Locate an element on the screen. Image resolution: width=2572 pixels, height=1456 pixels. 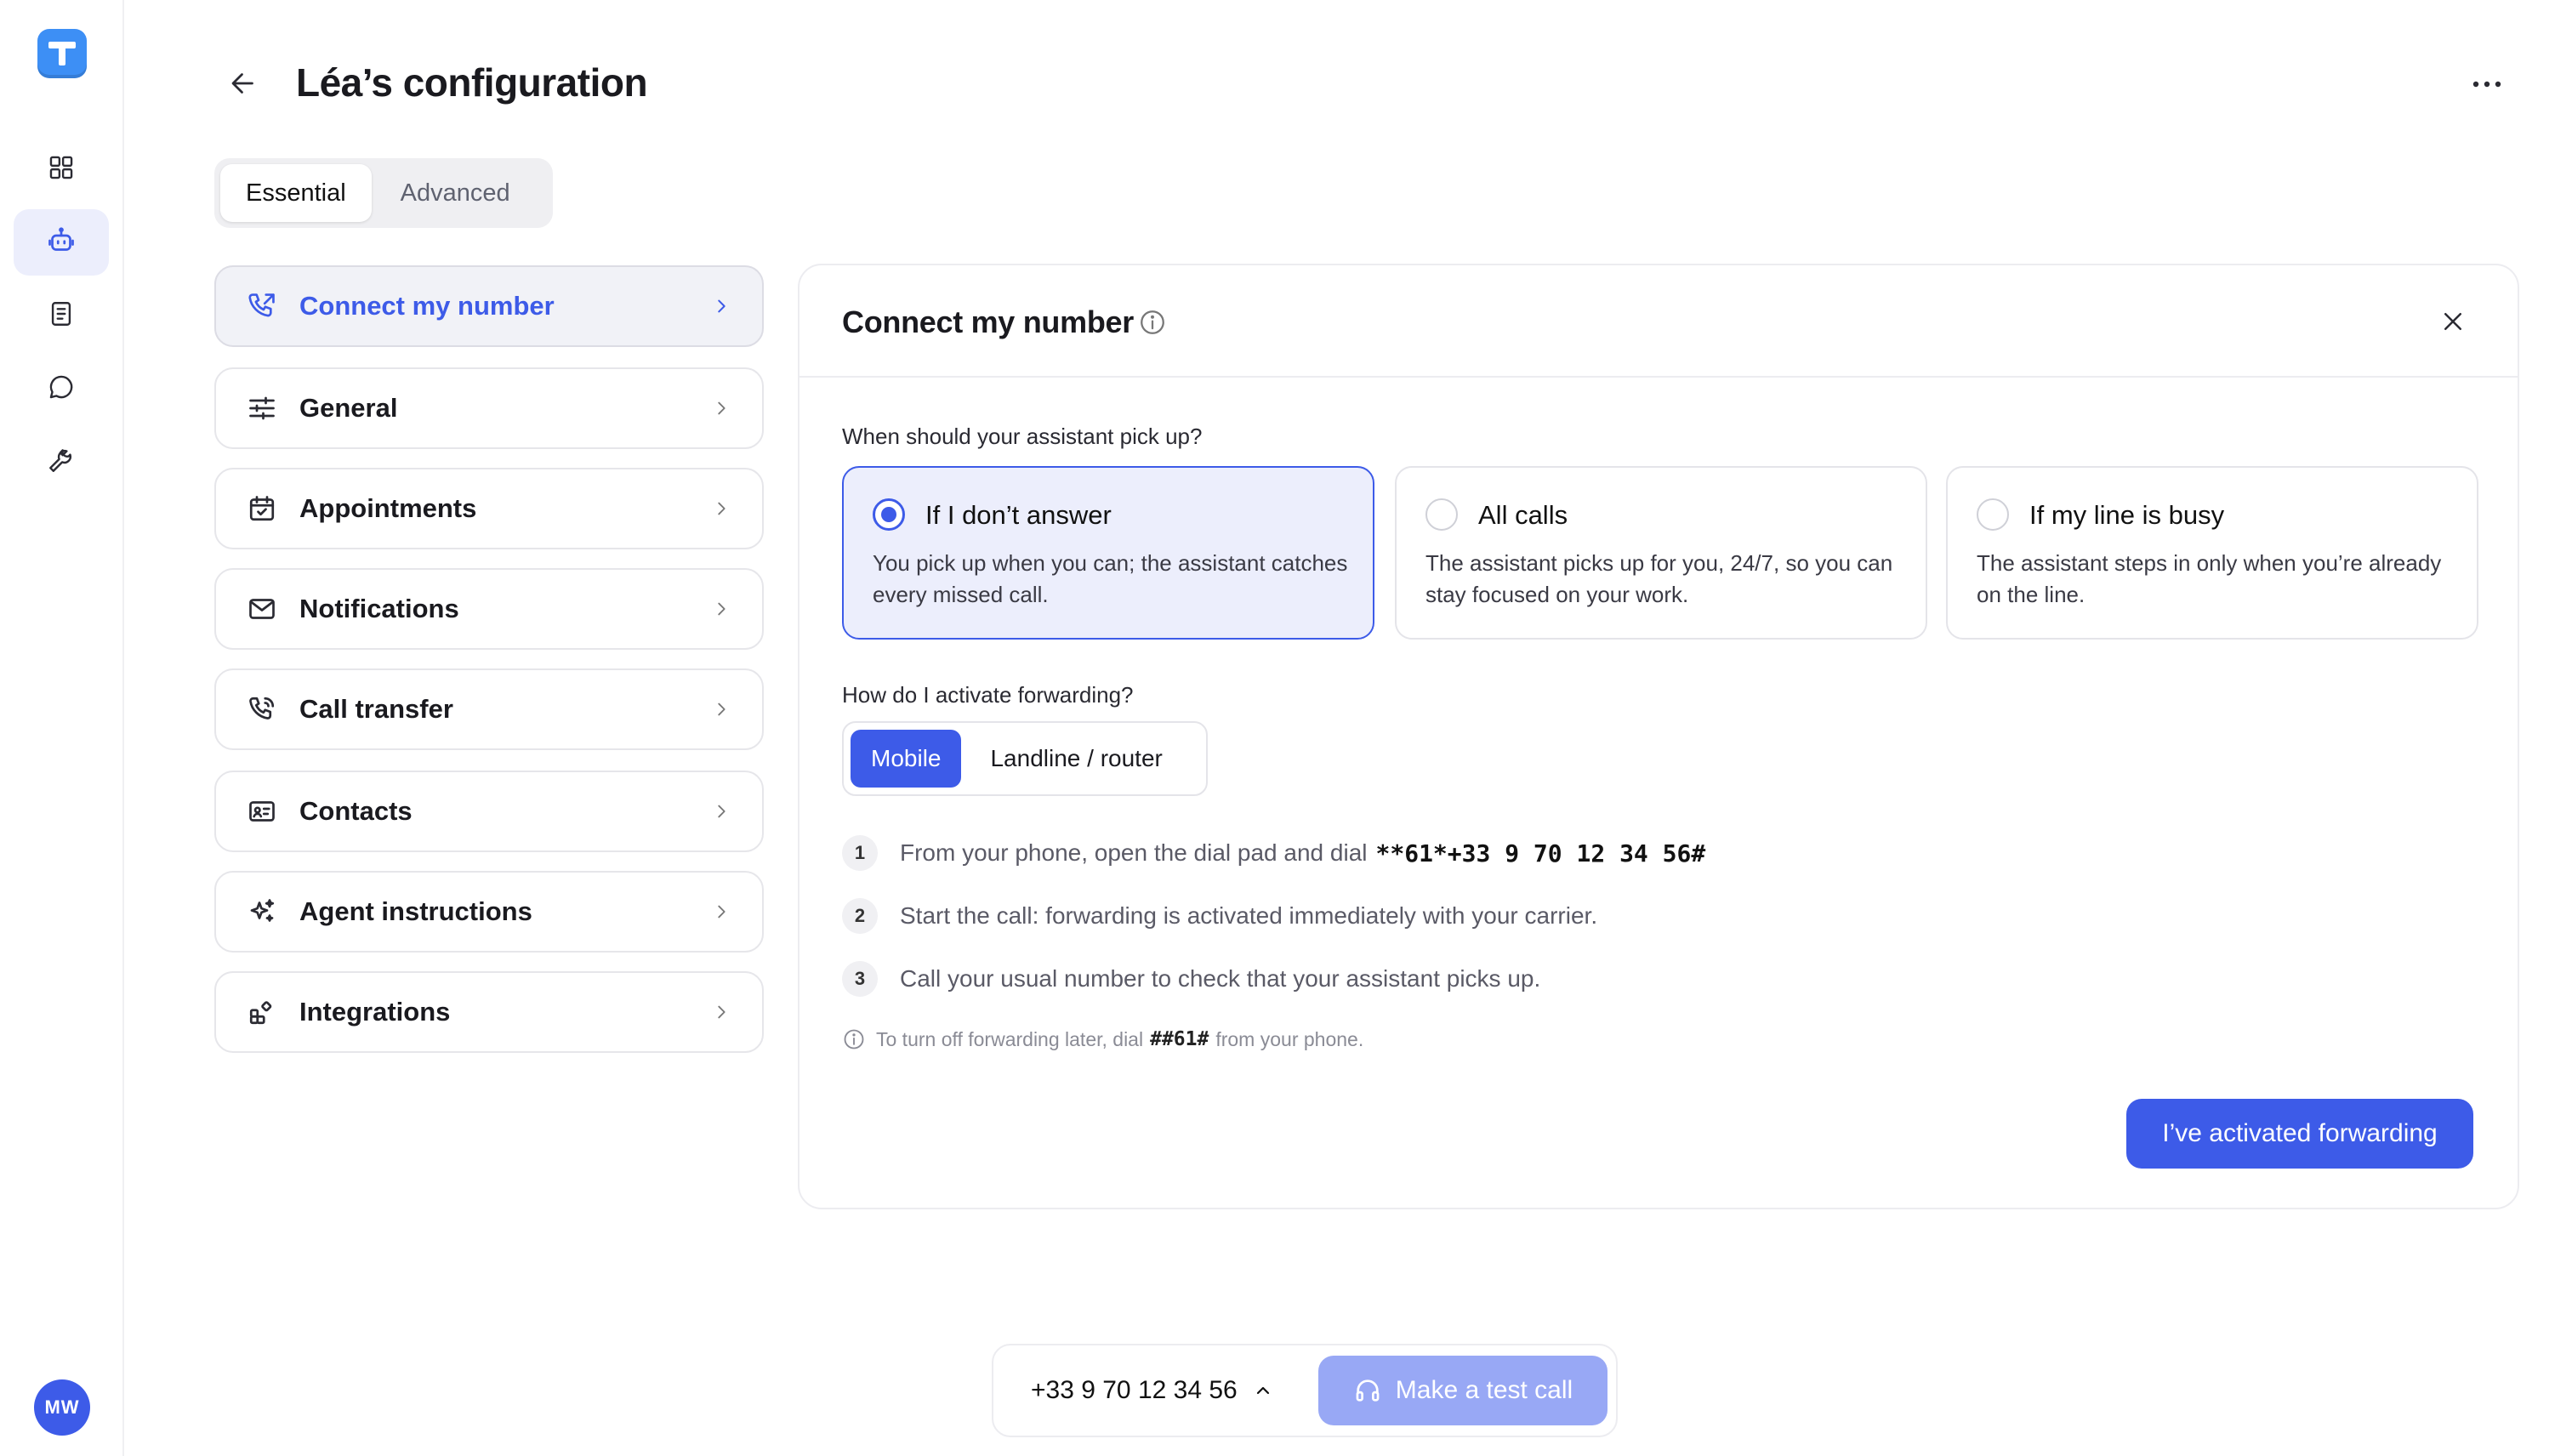
make-test-call-label: Make a test call is located at coordinates (1484, 1390).